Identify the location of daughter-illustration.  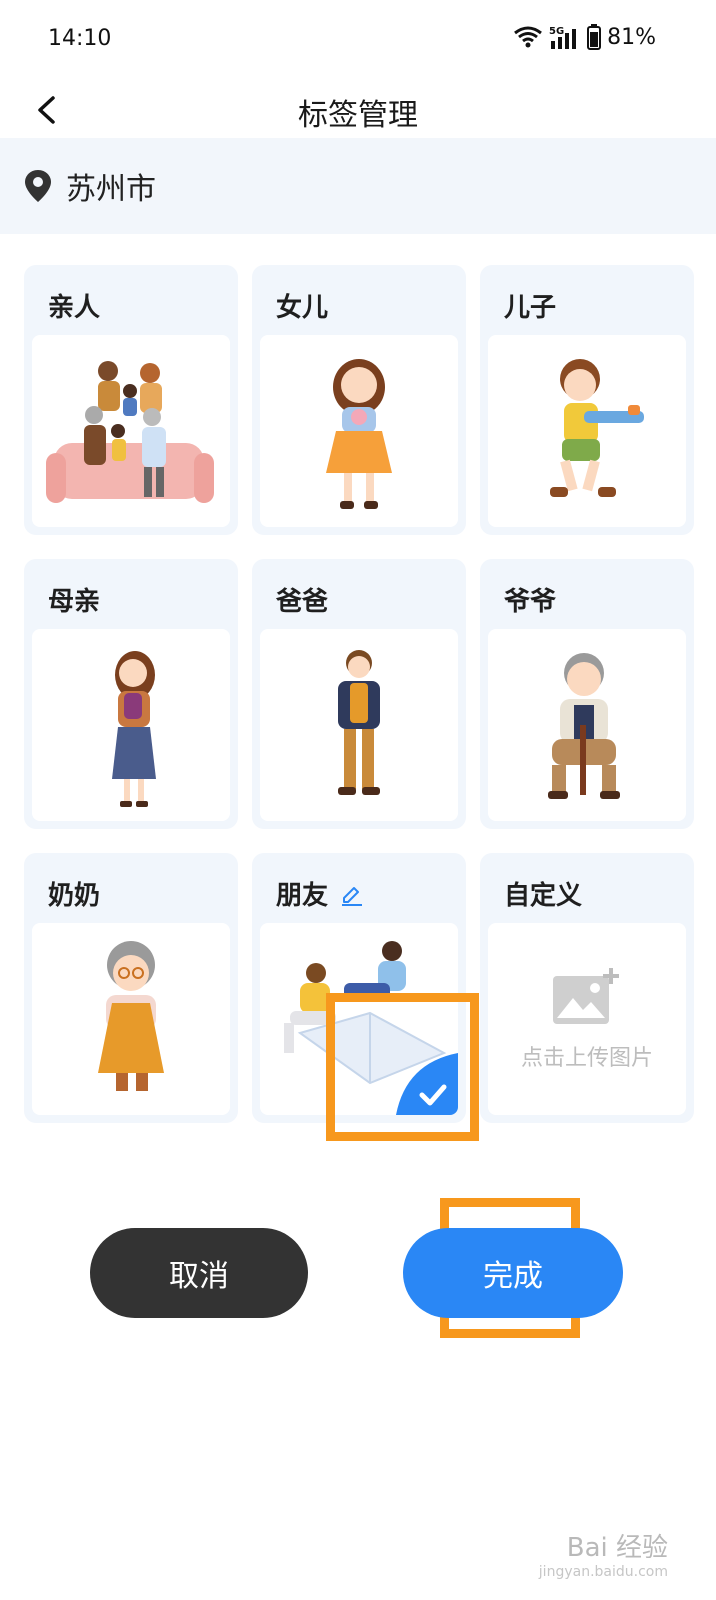
(359, 431).